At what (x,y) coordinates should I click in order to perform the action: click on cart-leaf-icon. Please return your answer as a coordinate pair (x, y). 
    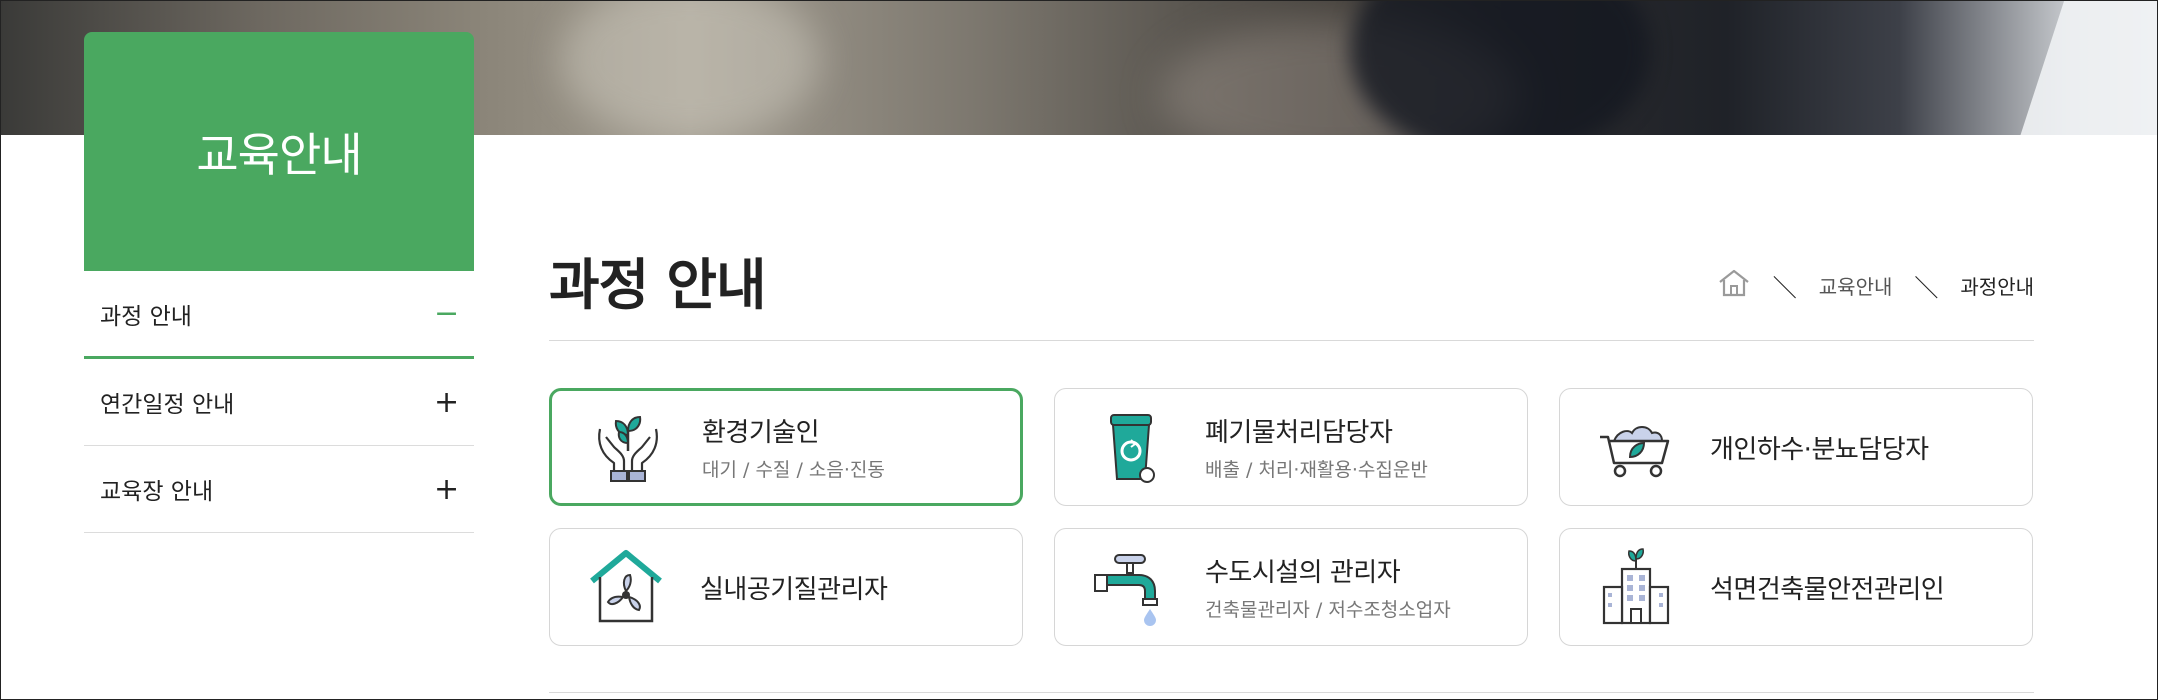
    Looking at the image, I should click on (1635, 452).